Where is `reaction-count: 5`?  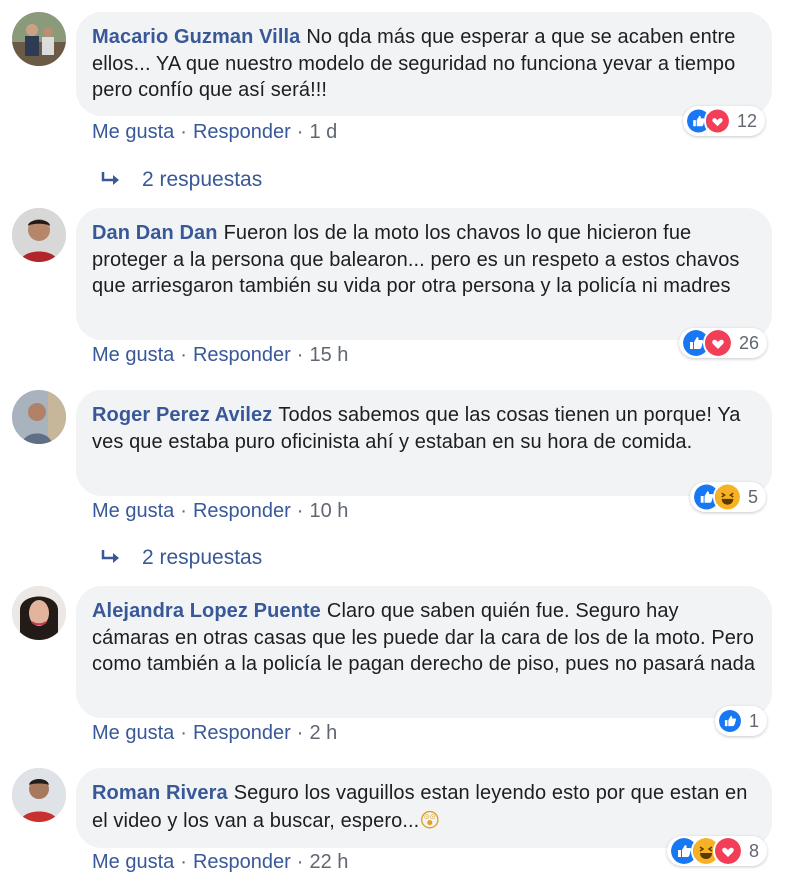
reaction-count: 5 is located at coordinates (752, 496).